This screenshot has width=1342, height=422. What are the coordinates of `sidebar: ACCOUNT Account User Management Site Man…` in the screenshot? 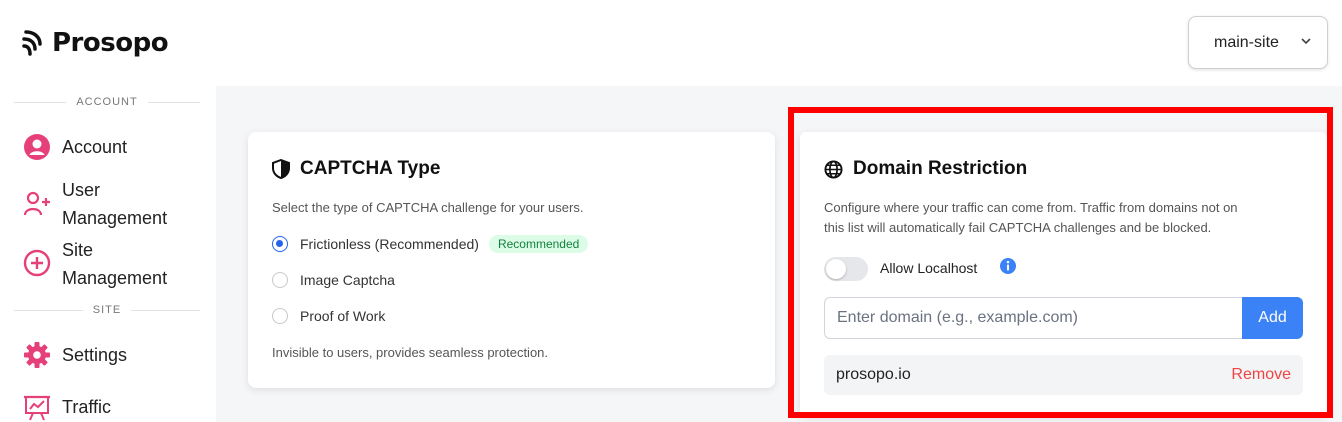 It's located at (108, 254).